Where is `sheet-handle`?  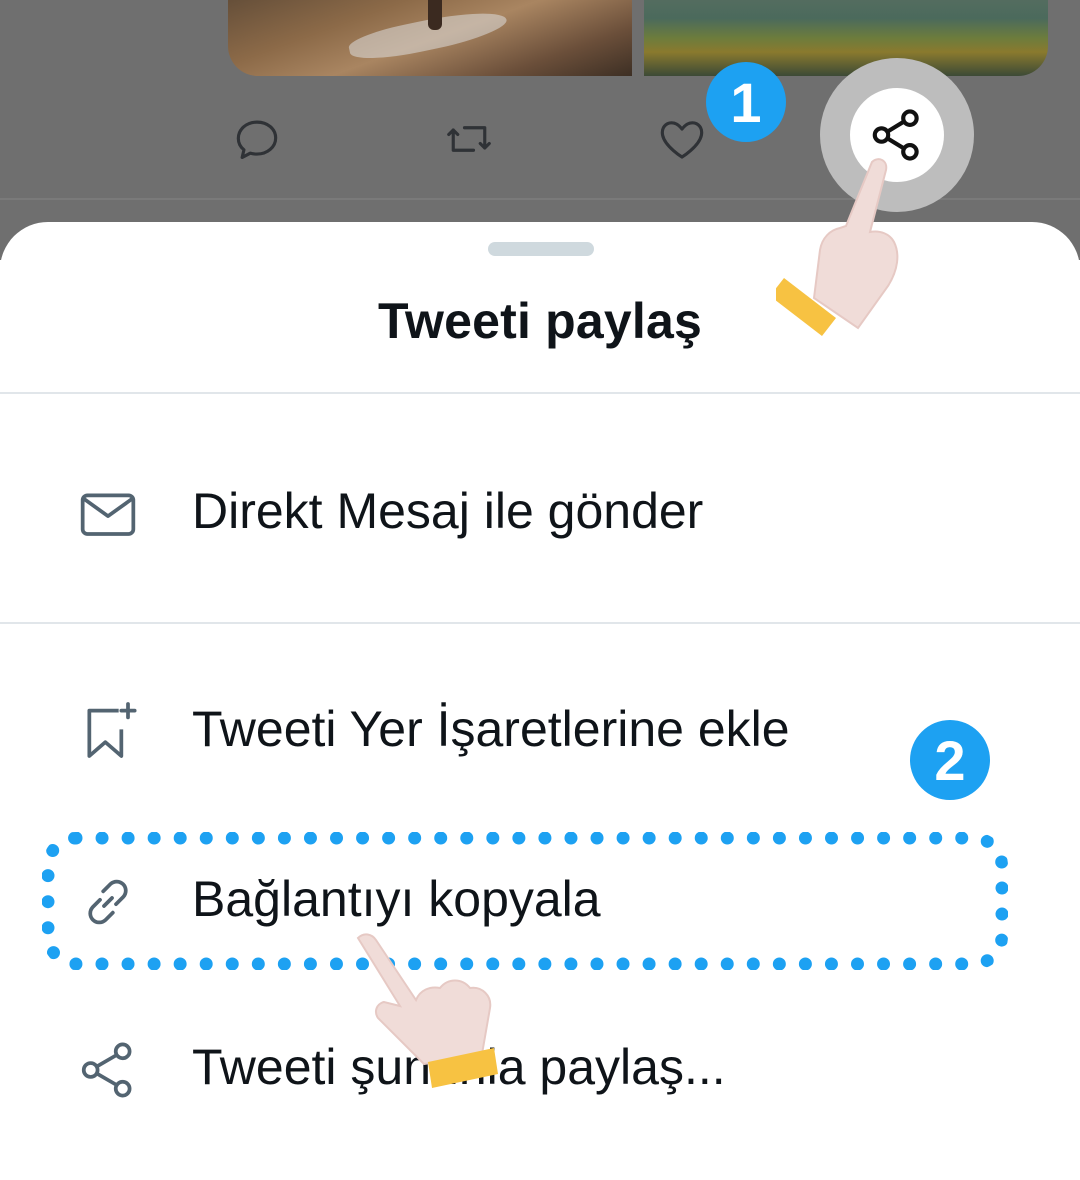 sheet-handle is located at coordinates (541, 249).